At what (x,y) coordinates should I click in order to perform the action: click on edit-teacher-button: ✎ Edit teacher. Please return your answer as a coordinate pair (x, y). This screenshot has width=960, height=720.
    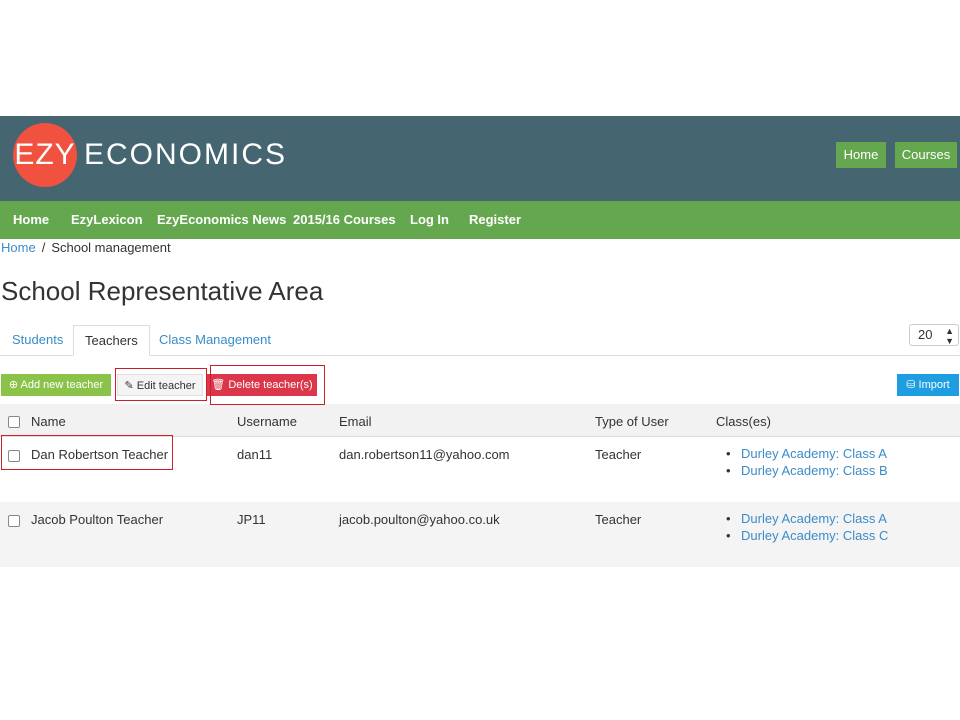
    Looking at the image, I should click on (160, 385).